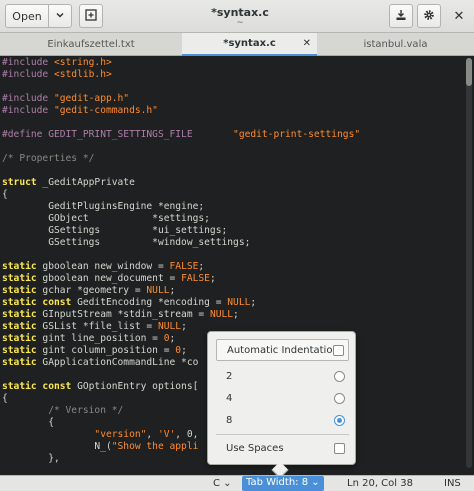 The height and width of the screenshot is (491, 474). I want to click on tab-istanbul-vala: istanbul.vala, so click(395, 44).